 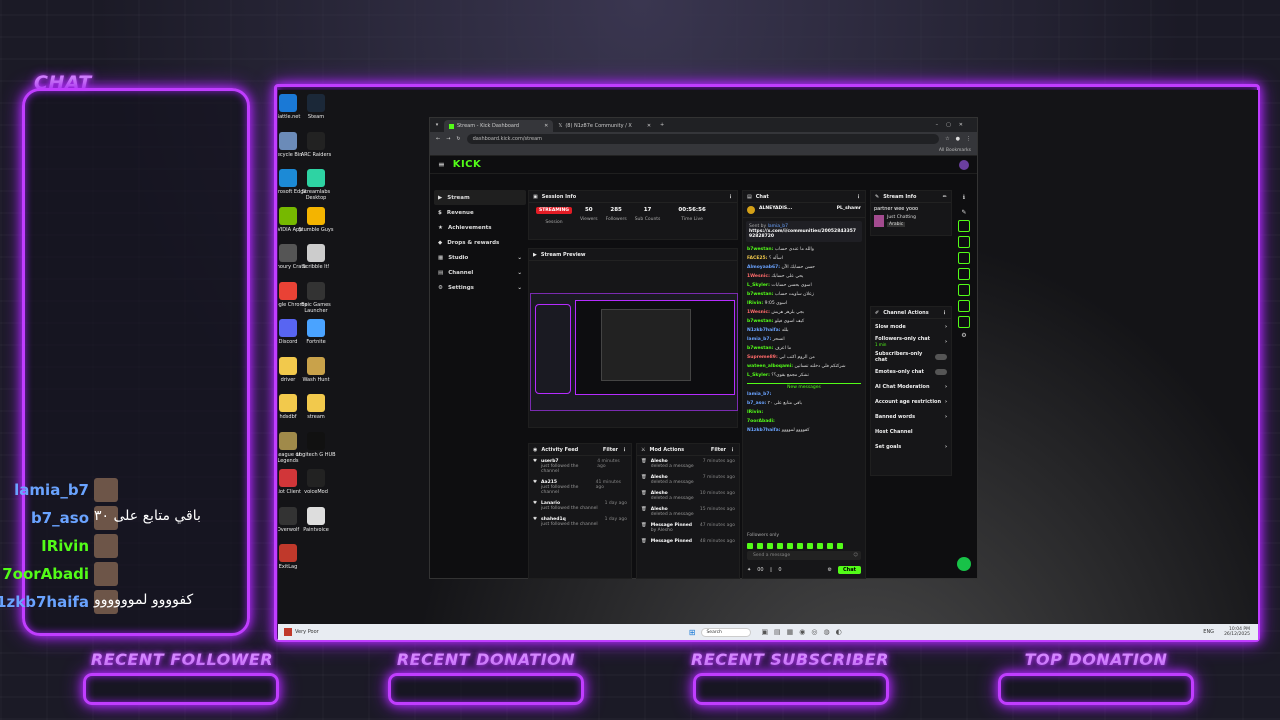 What do you see at coordinates (911, 371) in the screenshot?
I see `channel-action-emotes-only-chat: Emotes-only chat` at bounding box center [911, 371].